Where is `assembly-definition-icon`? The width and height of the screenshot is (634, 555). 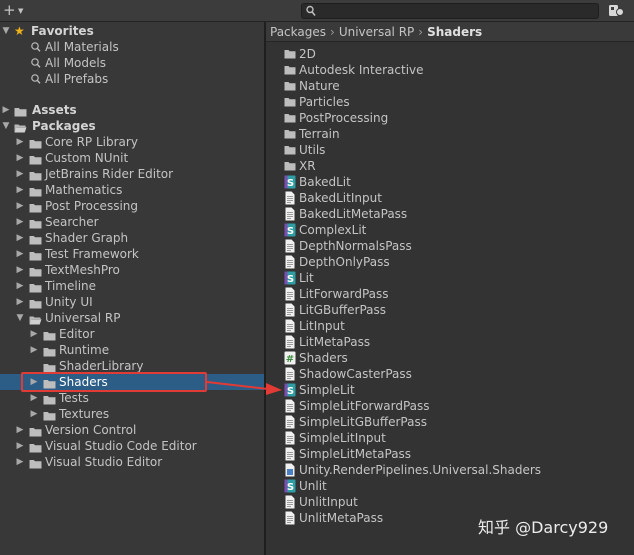
assembly-definition-icon is located at coordinates (290, 470).